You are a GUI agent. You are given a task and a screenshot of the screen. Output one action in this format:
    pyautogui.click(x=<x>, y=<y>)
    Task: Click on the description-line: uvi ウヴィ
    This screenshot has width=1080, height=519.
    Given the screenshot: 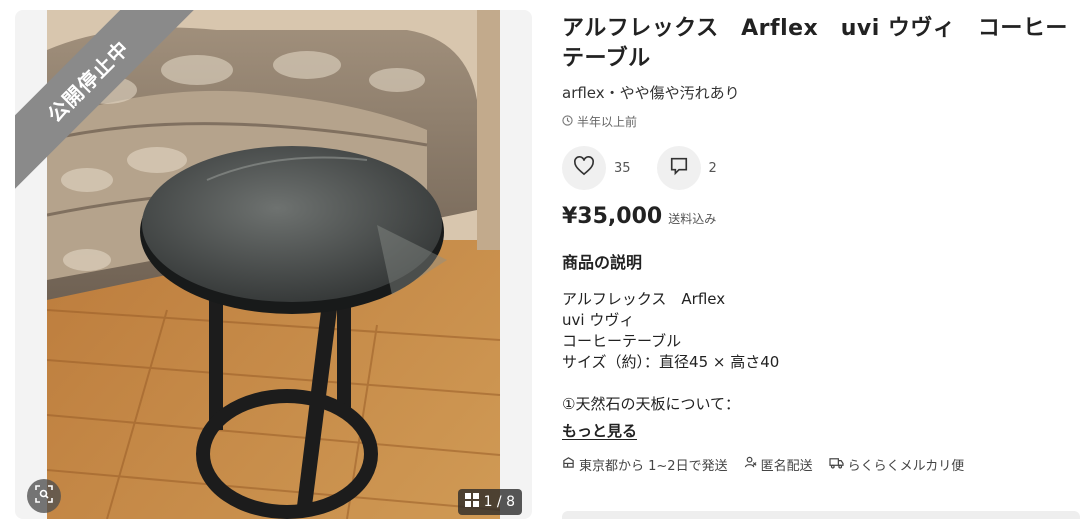 What is the action you would take?
    pyautogui.click(x=598, y=320)
    